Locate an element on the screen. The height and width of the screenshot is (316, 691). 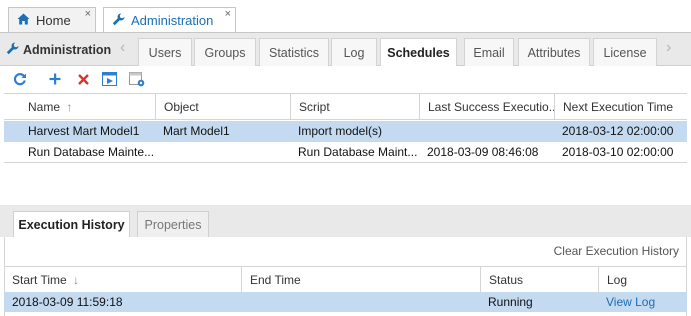
tab-execution-history: Execution History is located at coordinates (71, 224).